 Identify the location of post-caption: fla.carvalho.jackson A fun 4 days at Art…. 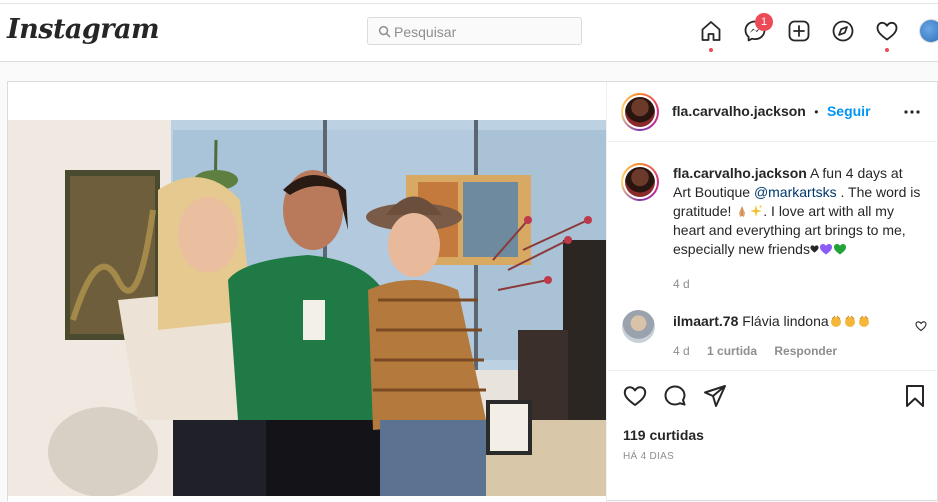
(798, 229).